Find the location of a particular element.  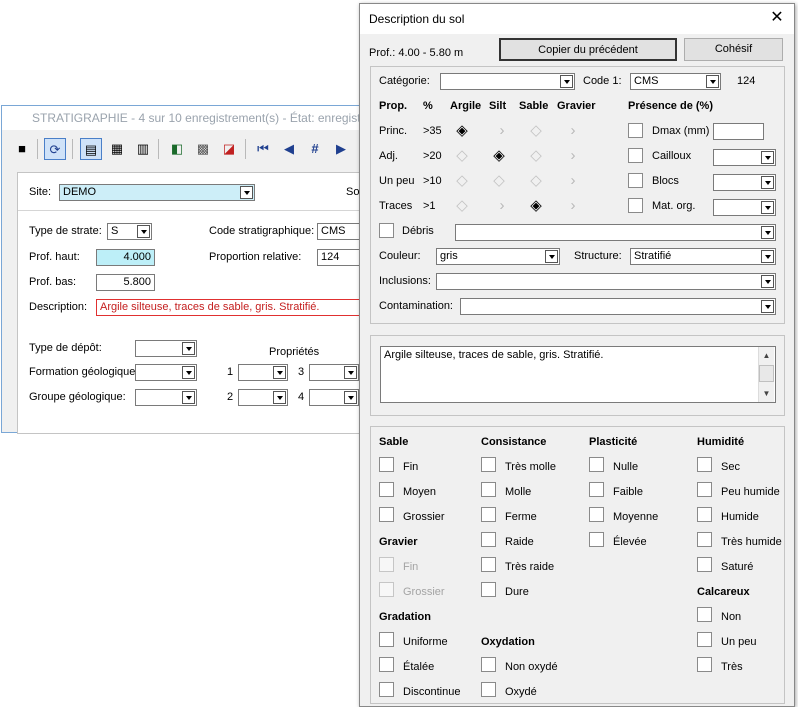

list-view-icon: ▥ is located at coordinates (143, 149).